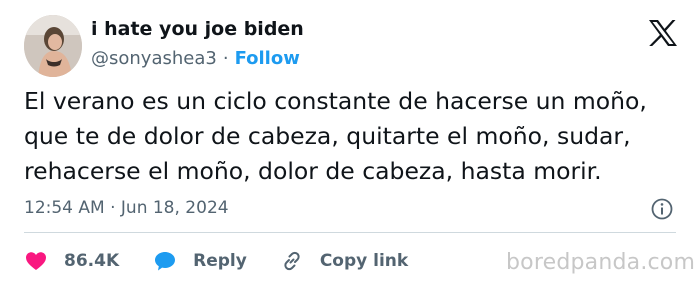  Describe the element at coordinates (126, 208) in the screenshot. I see `tweet-timestamp: 12:54 AM · Jun 18, 2024` at that location.